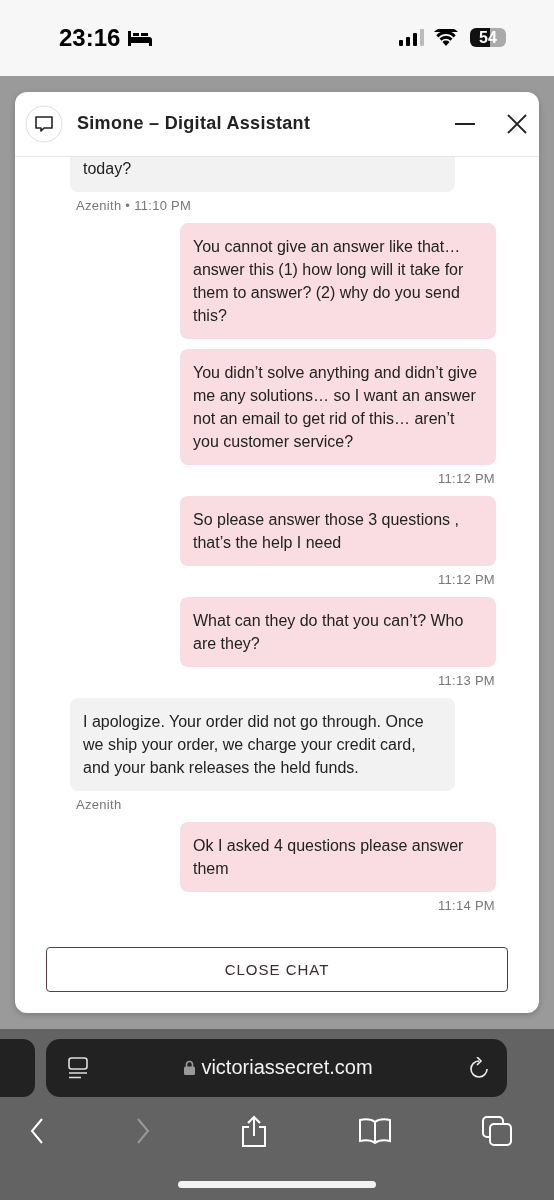  Describe the element at coordinates (338, 856) in the screenshot. I see `user-message: Ok I asked 4 questions please answer them` at that location.